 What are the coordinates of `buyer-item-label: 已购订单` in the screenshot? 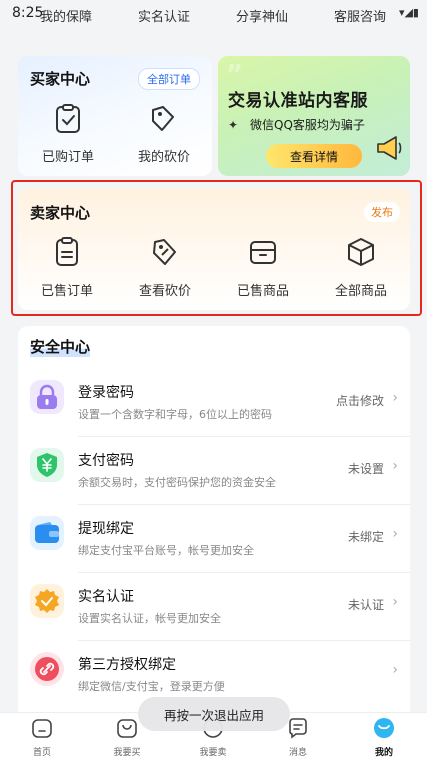 It's located at (67, 157).